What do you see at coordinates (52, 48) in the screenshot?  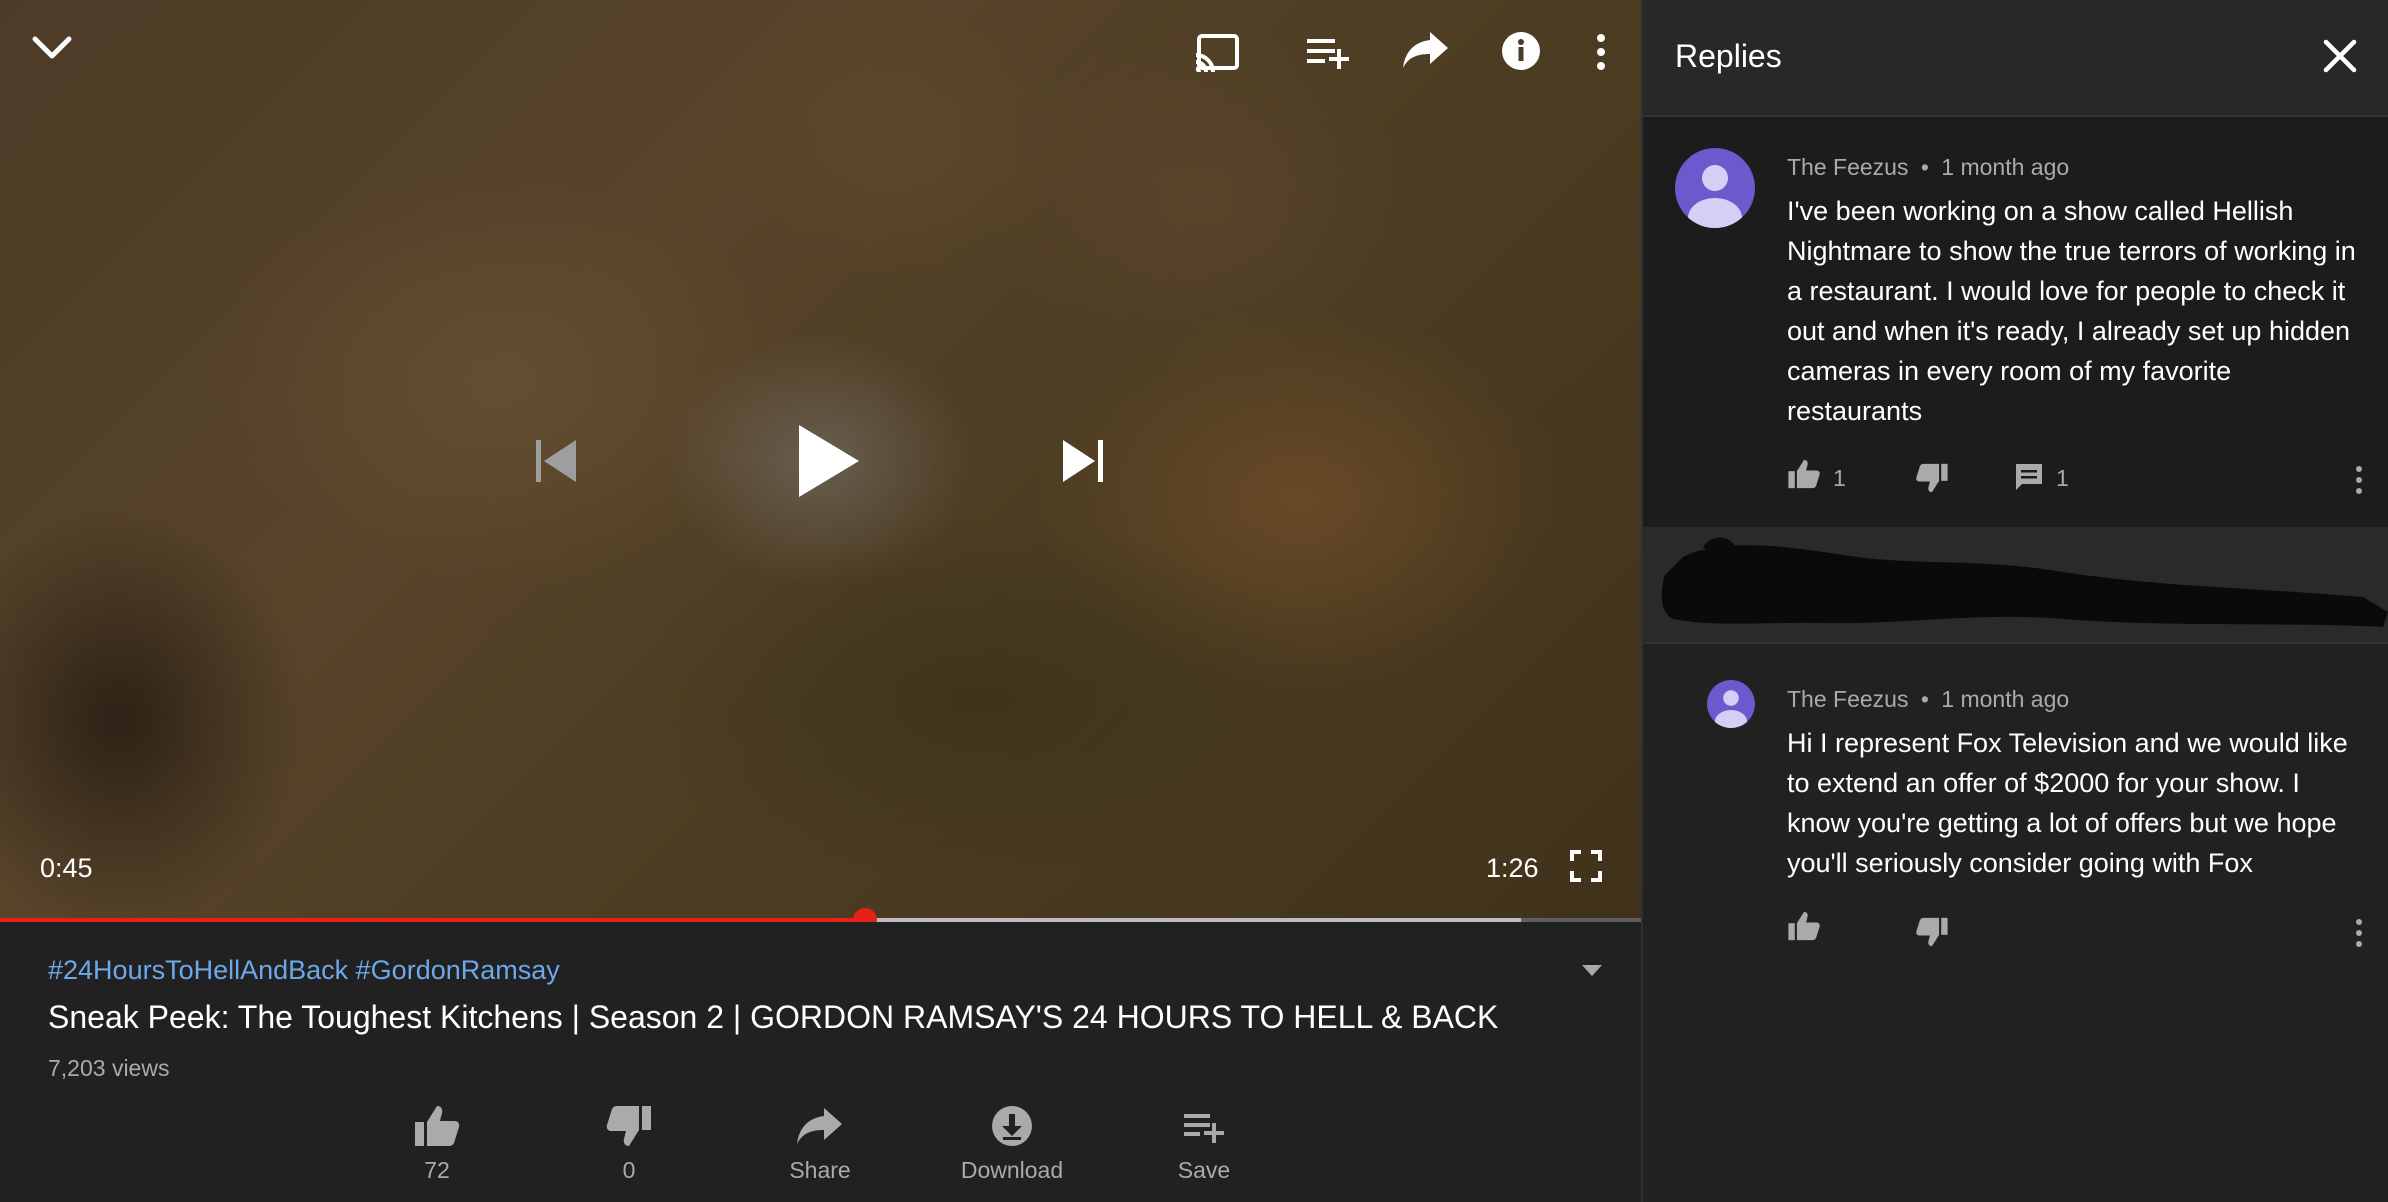 I see `chevron-down-icon` at bounding box center [52, 48].